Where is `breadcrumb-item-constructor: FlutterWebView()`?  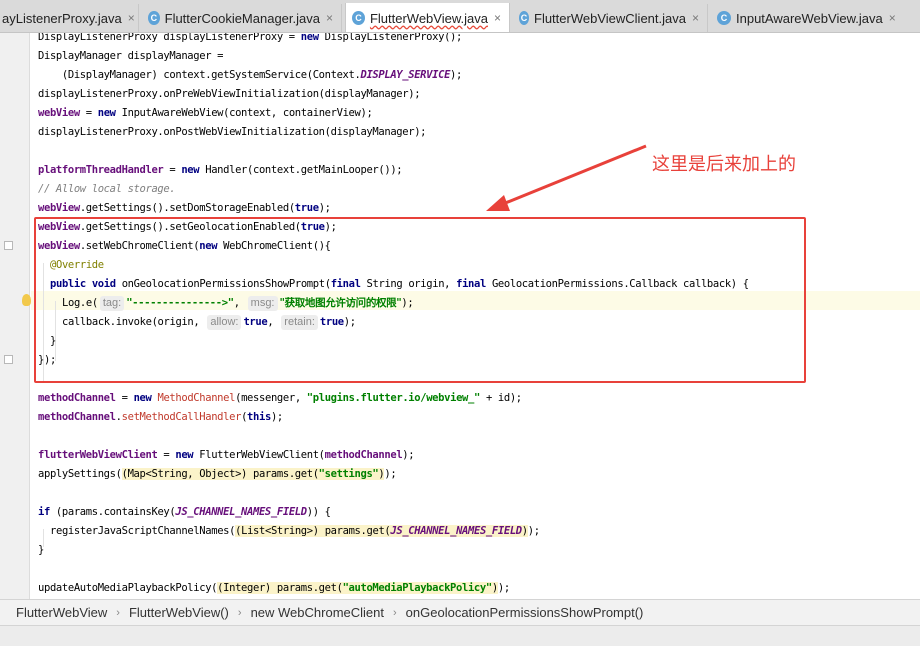 breadcrumb-item-constructor: FlutterWebView() is located at coordinates (179, 612).